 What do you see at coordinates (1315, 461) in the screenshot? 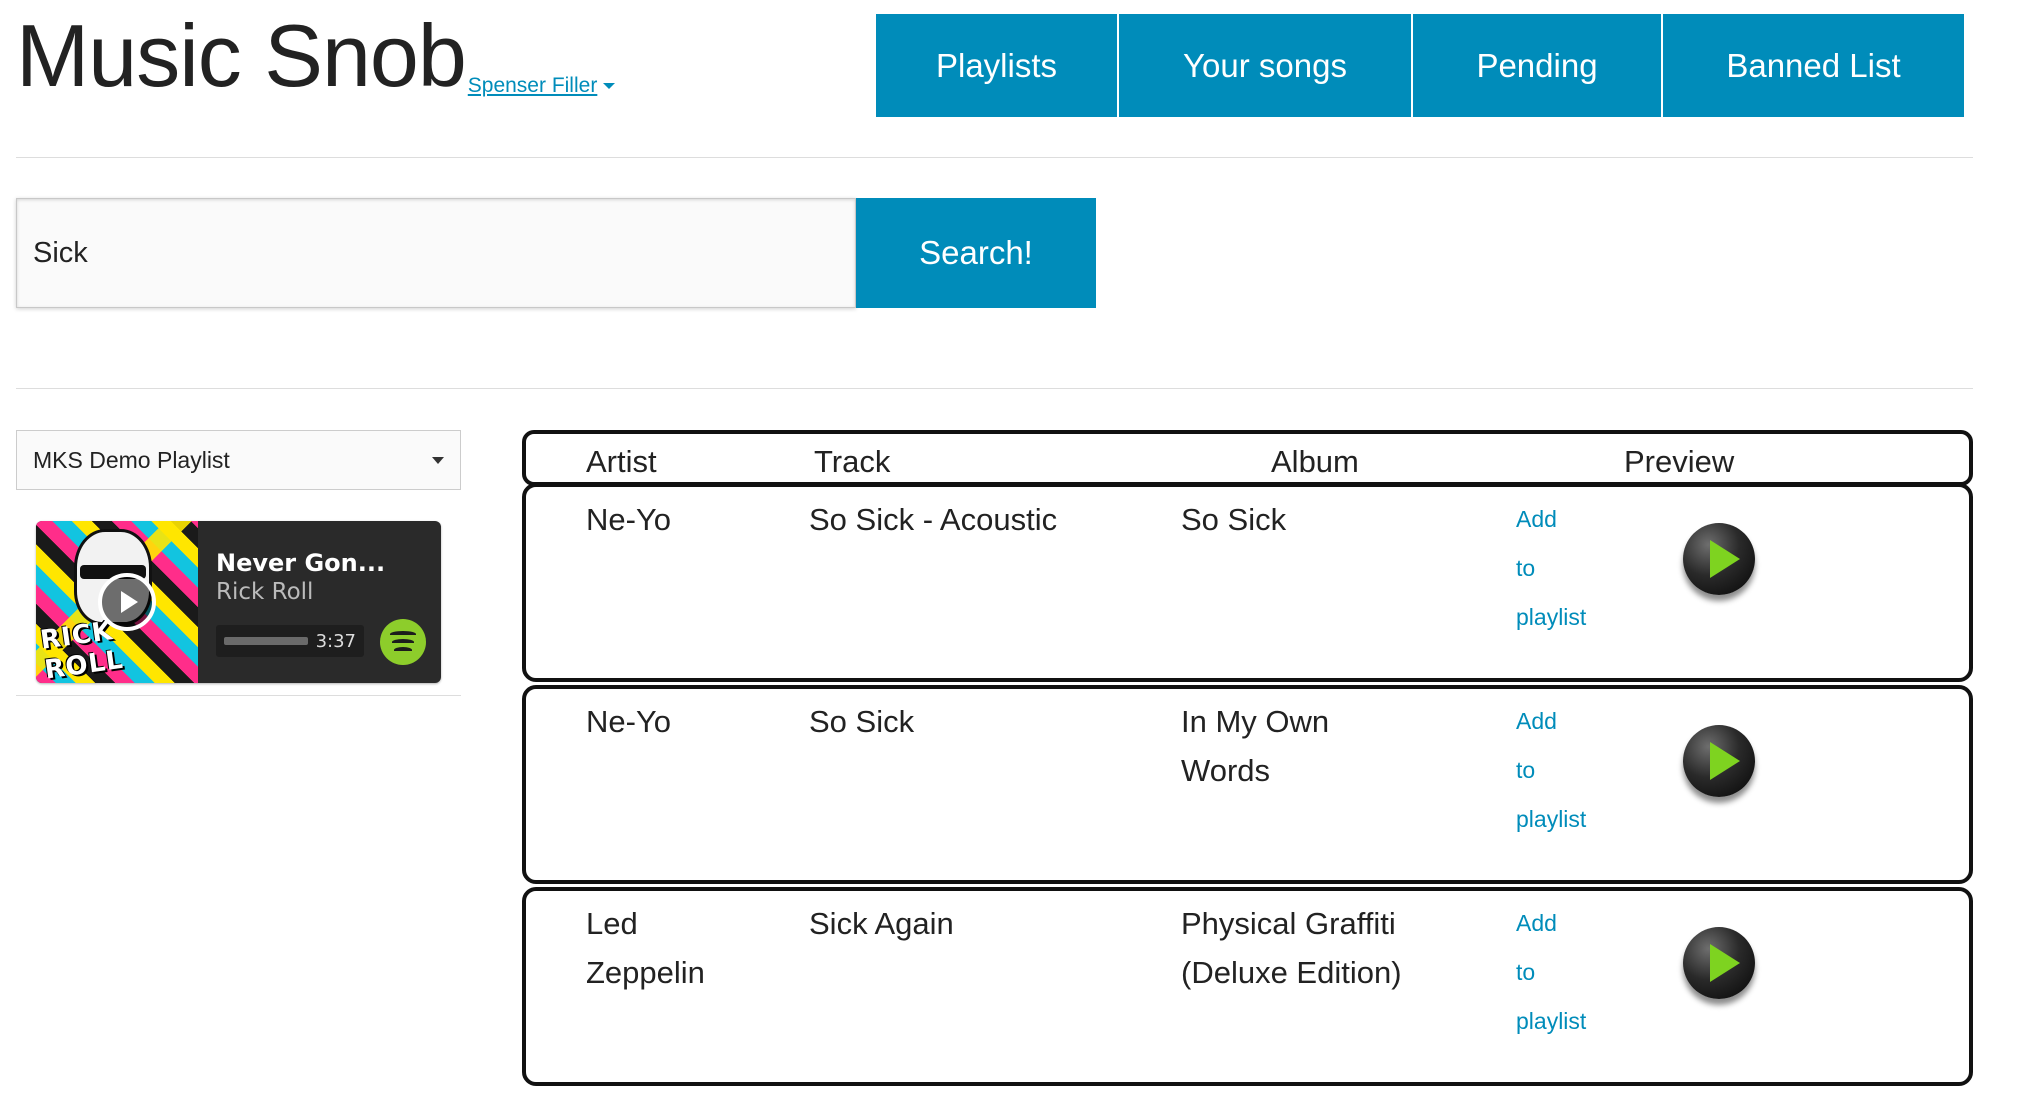
I see `column-header-album: Album` at bounding box center [1315, 461].